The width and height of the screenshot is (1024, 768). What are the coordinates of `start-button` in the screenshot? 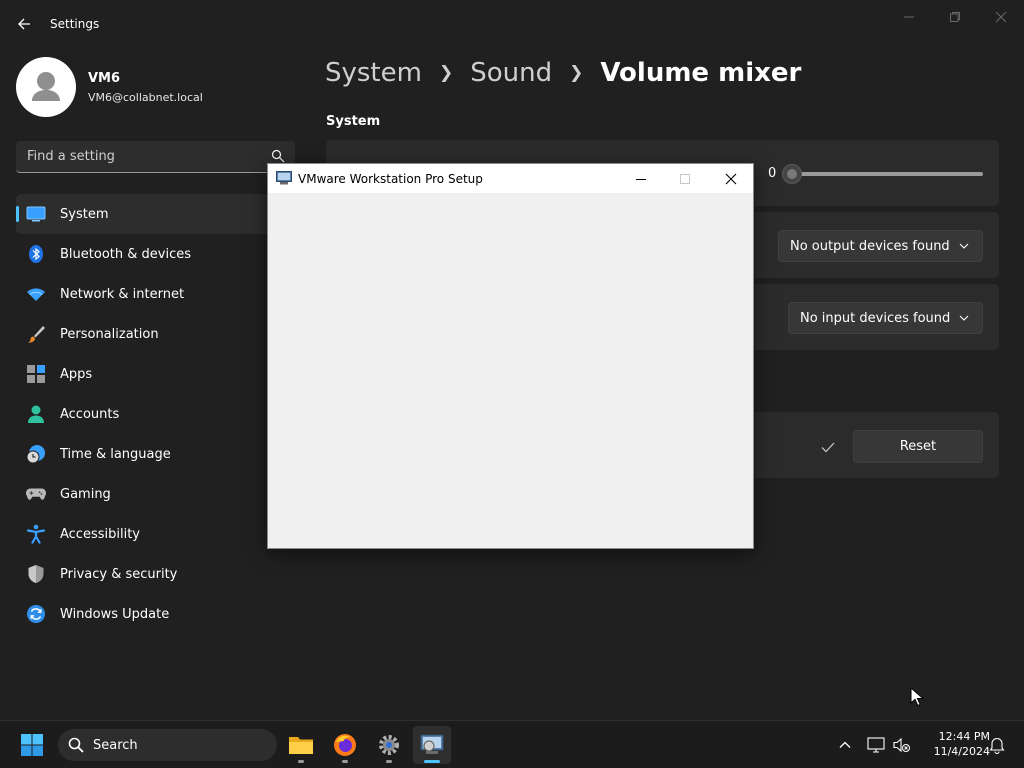 It's located at (32, 745).